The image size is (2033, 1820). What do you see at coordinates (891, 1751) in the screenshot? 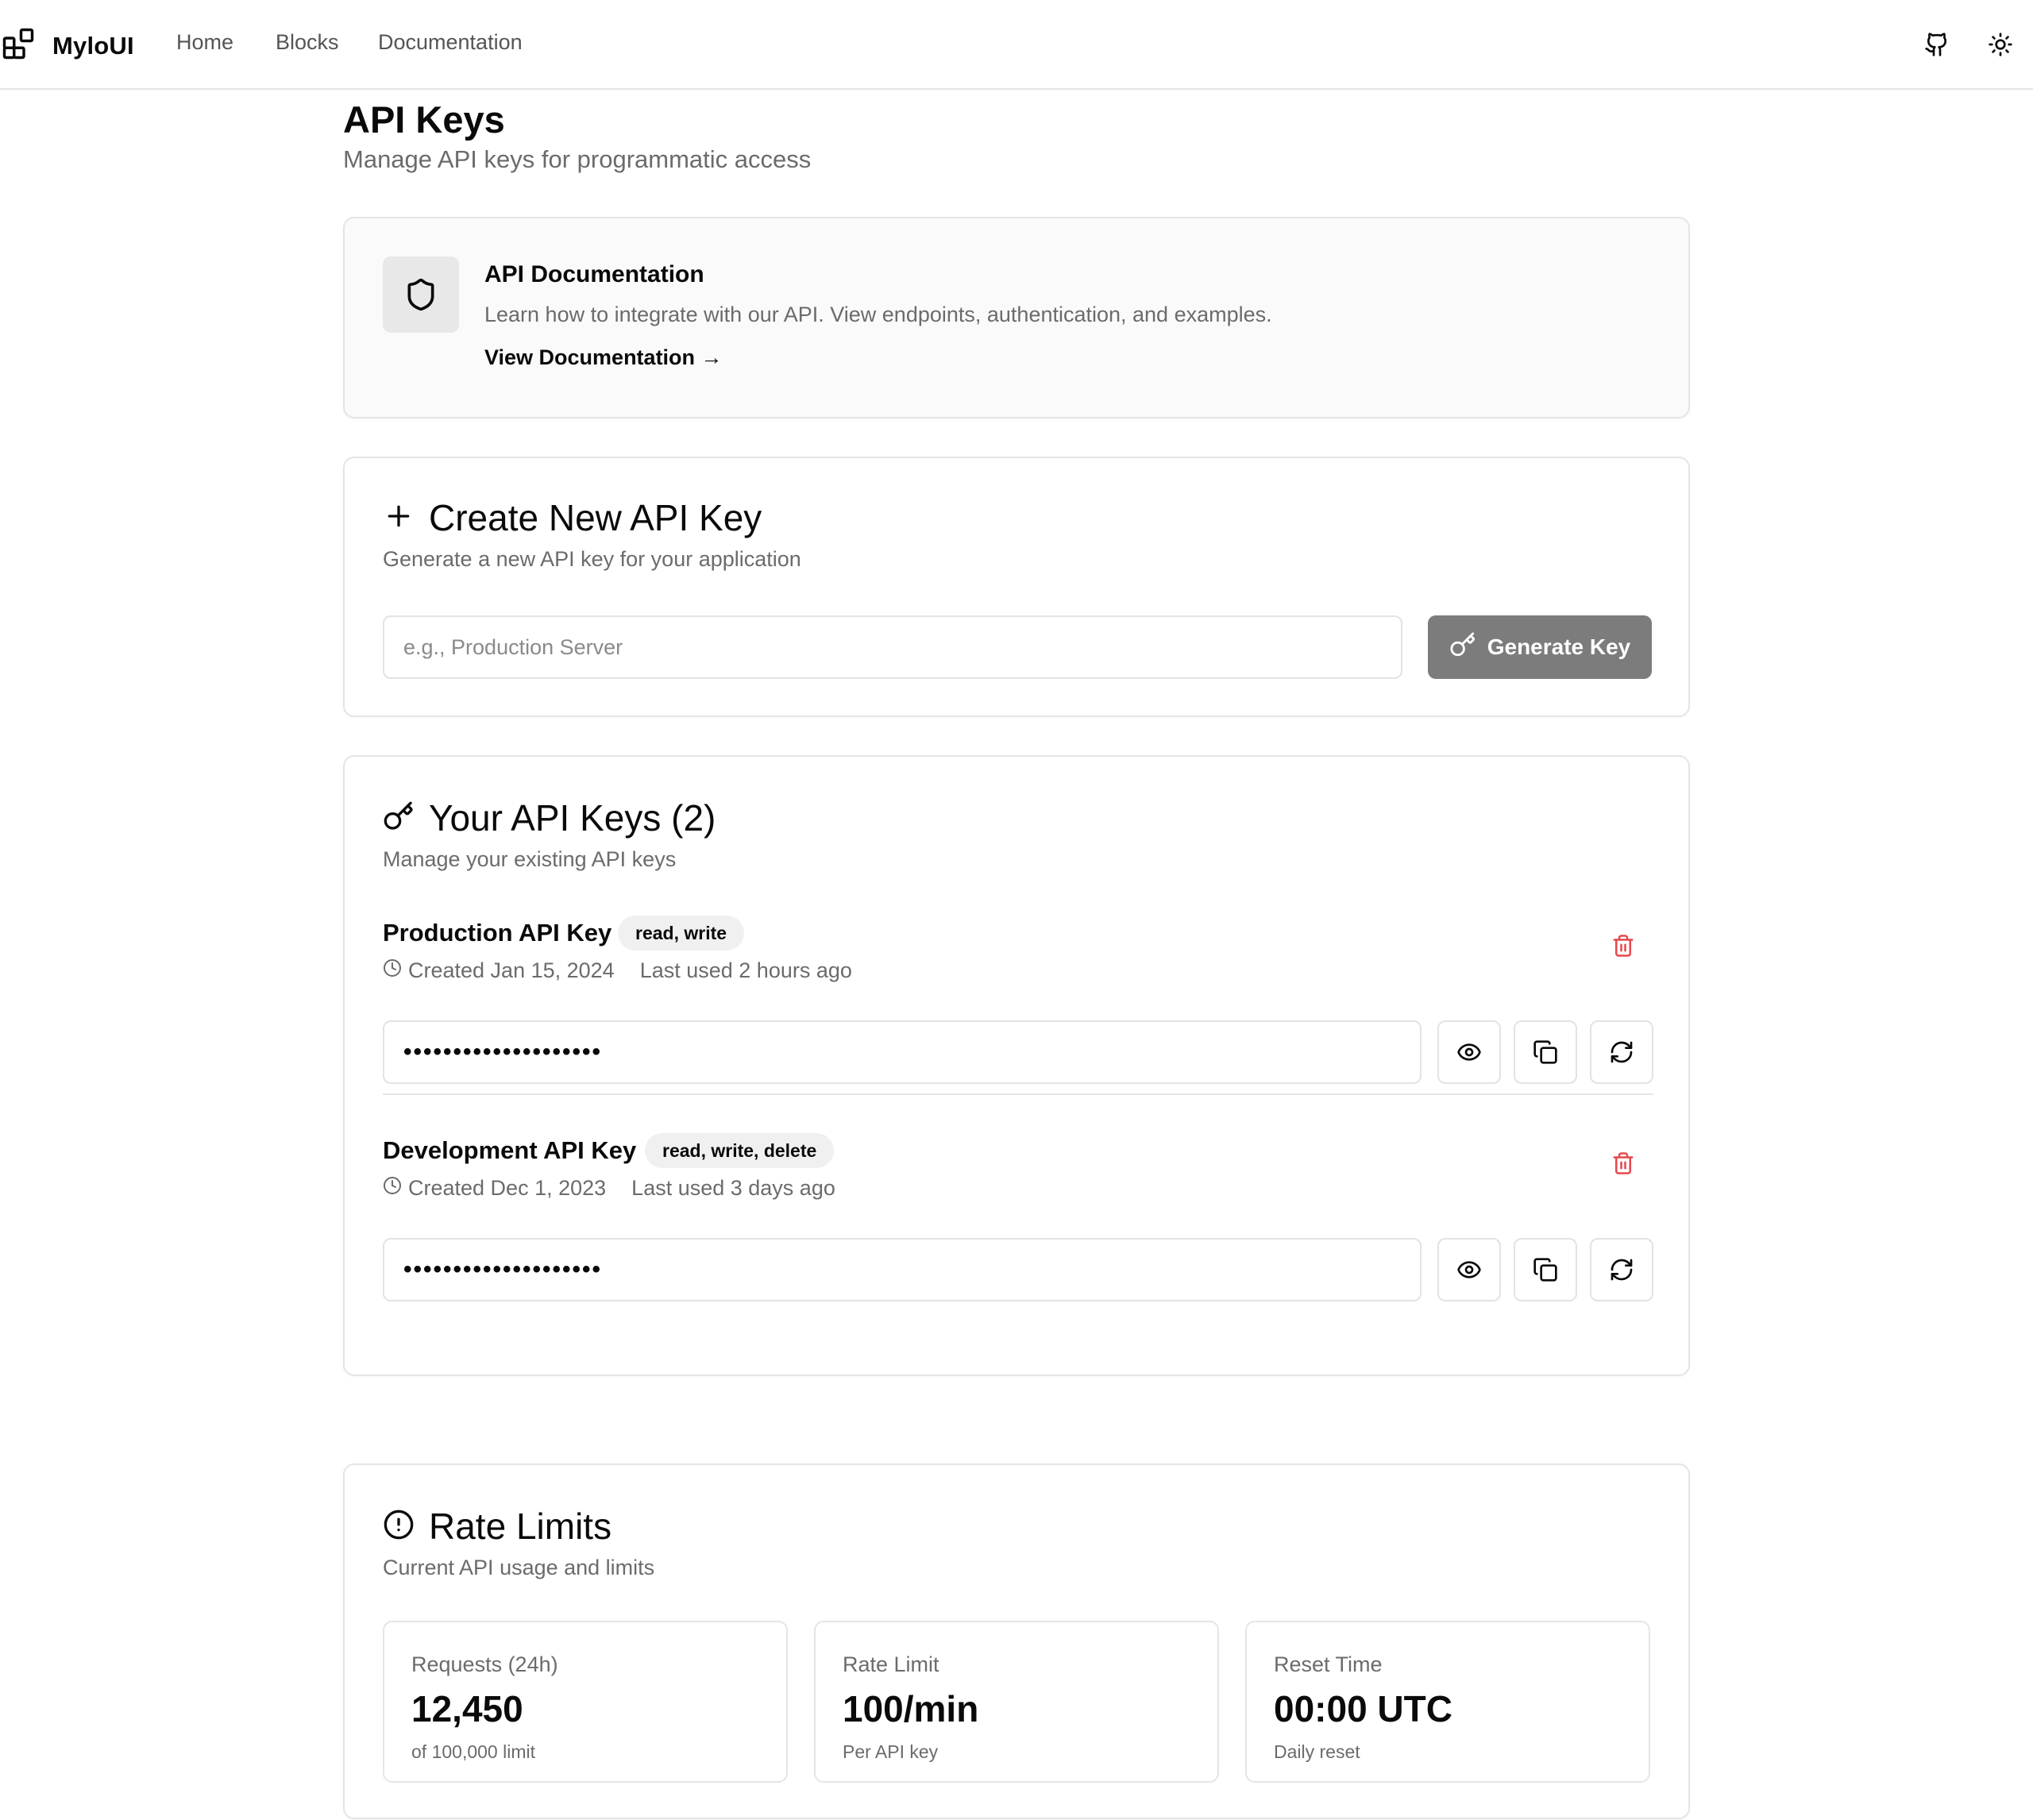
I see `stat-note: Per API key` at bounding box center [891, 1751].